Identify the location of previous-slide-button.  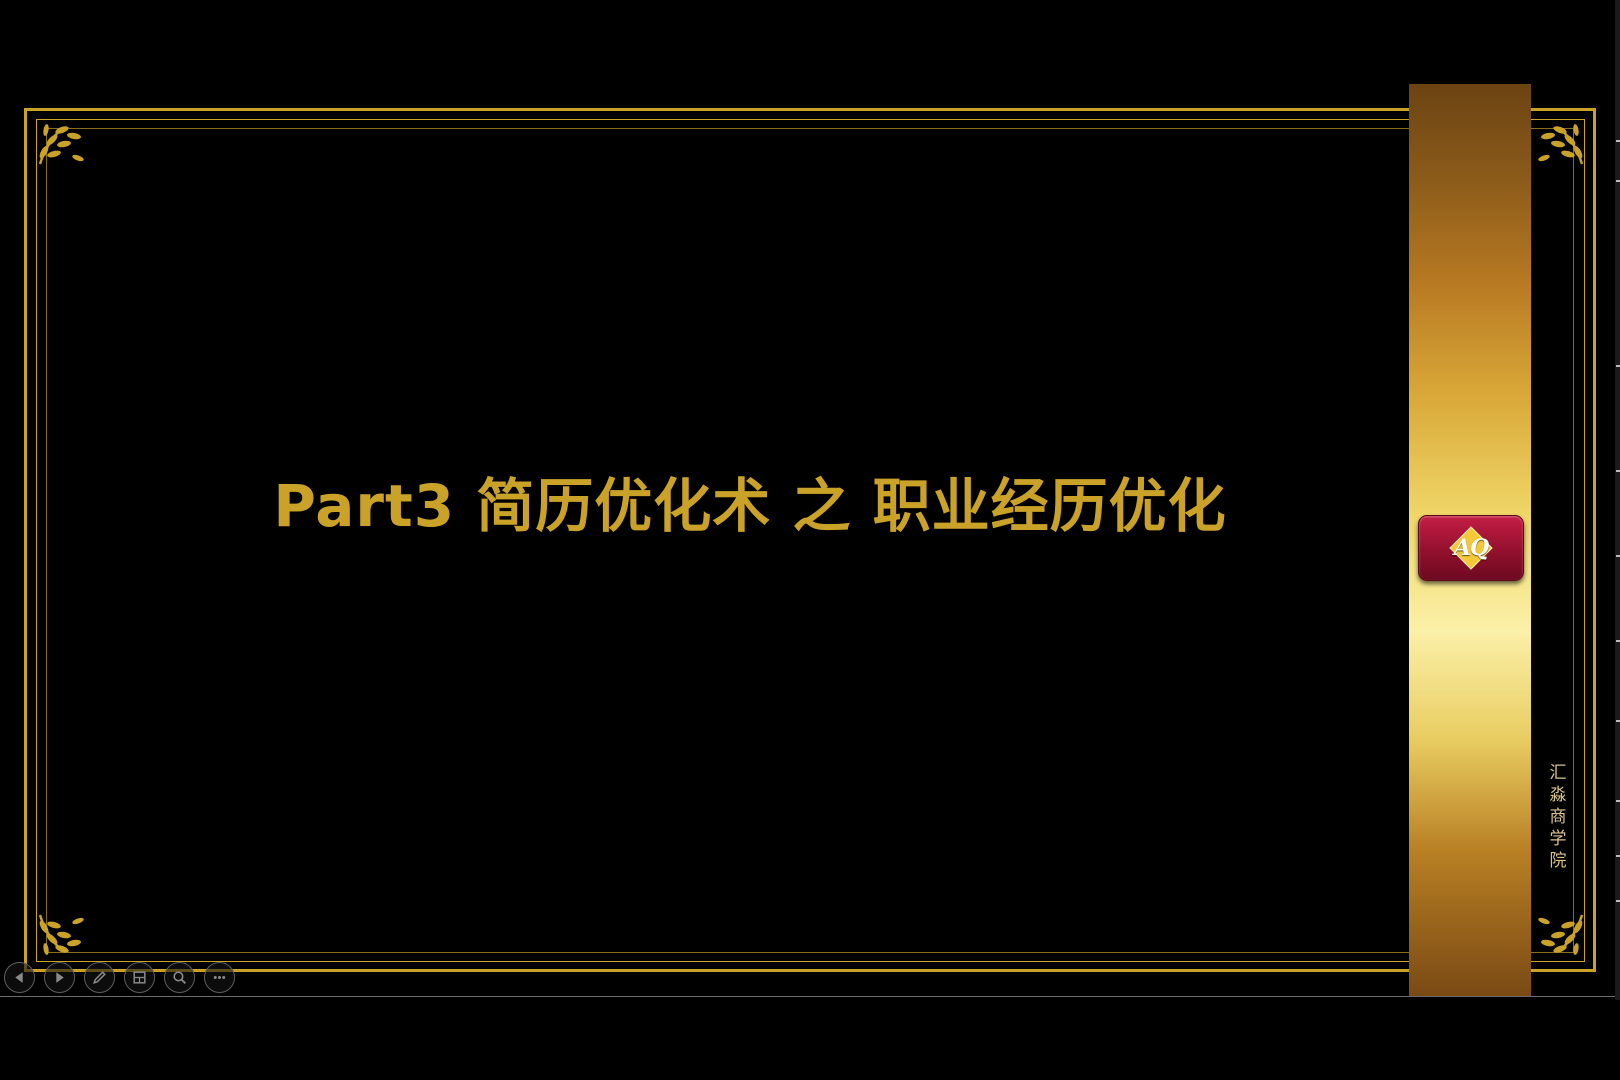
(19, 977).